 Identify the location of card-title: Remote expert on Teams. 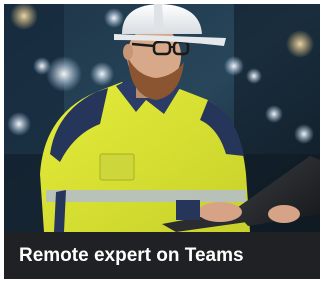
(131, 256).